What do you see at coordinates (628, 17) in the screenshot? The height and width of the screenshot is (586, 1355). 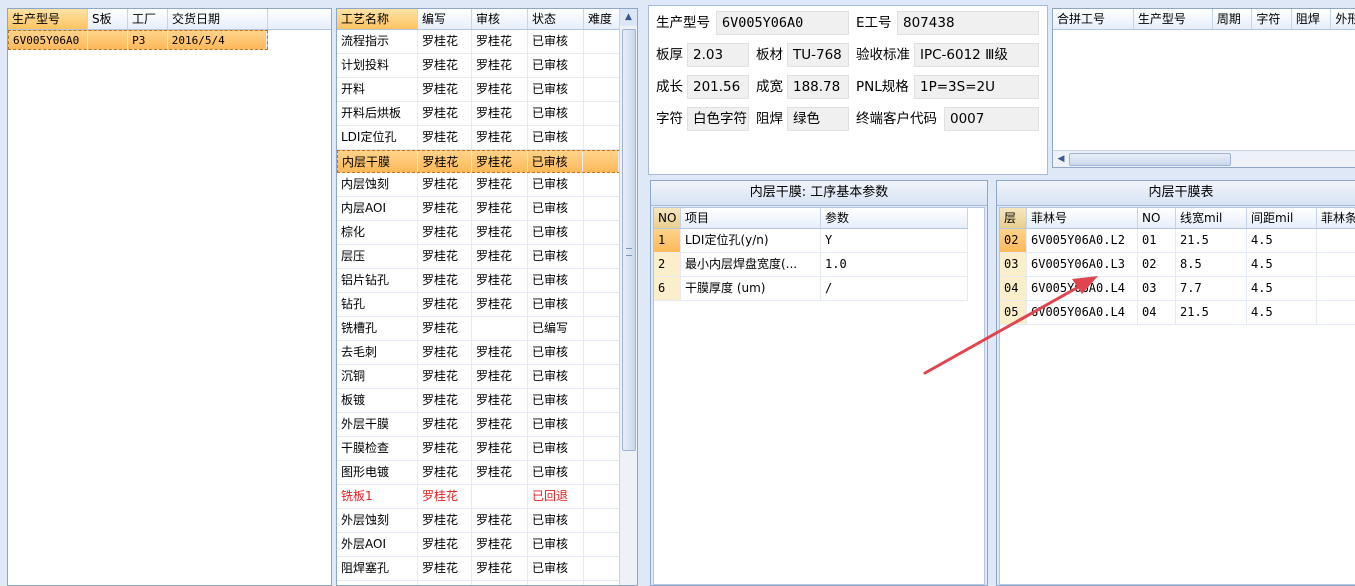 I see `scroll-up-icon: ▲` at bounding box center [628, 17].